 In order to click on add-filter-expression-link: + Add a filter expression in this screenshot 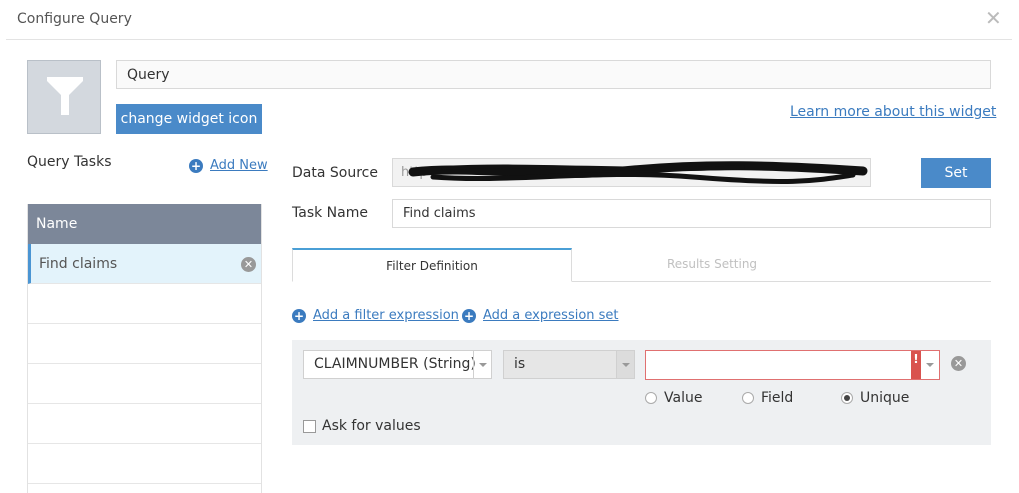, I will do `click(375, 315)`.